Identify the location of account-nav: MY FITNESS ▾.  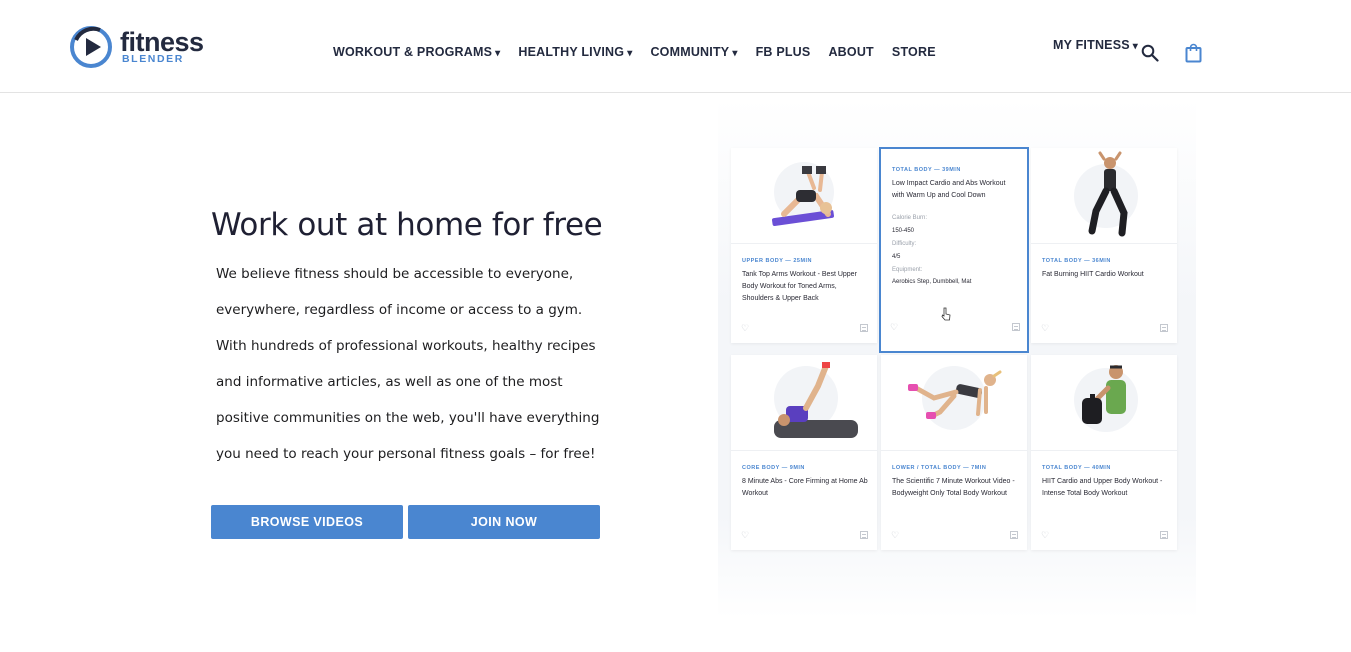
(1095, 45).